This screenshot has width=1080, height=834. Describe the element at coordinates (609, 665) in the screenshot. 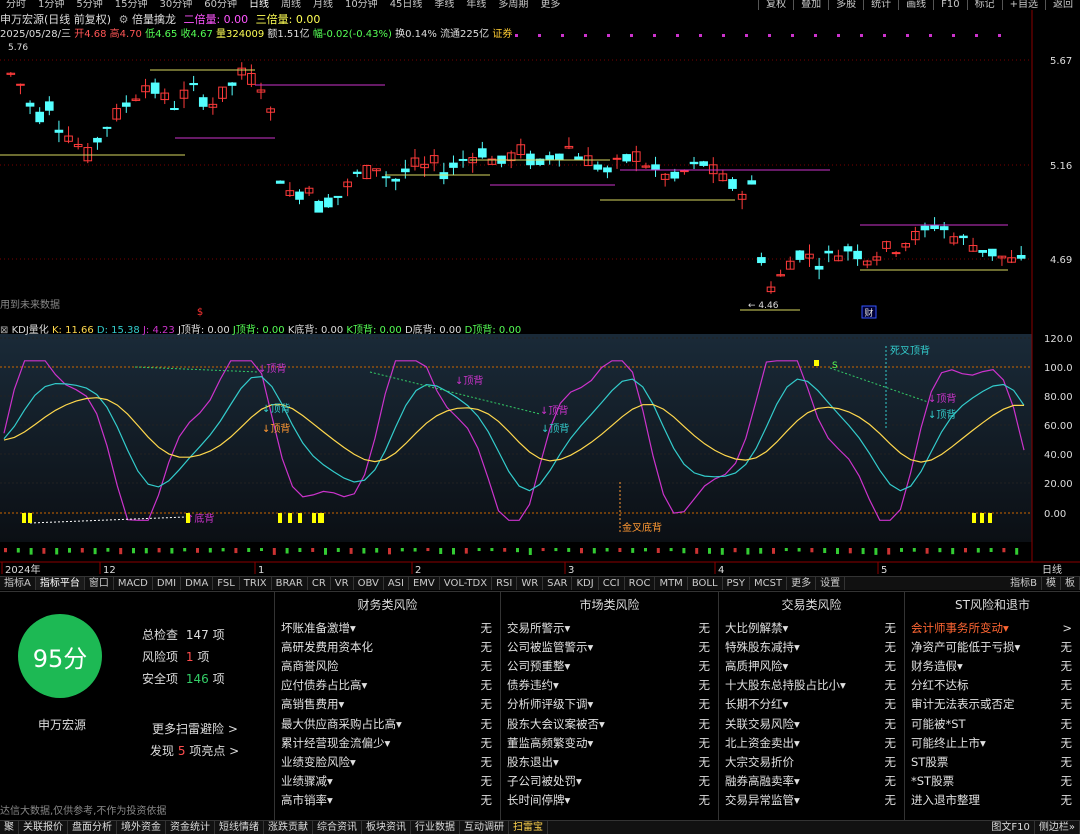

I see `risk-row: 公司预重整▾ 无` at that location.